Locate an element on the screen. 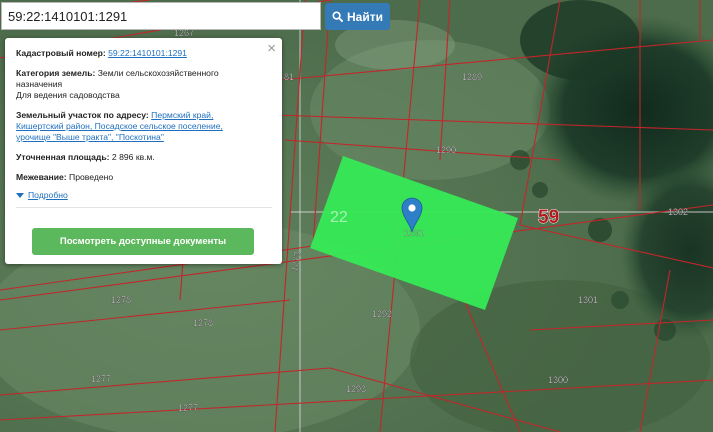  address-link-locality: урочище "Выше тракта", "Поскотина" is located at coordinates (90, 137).